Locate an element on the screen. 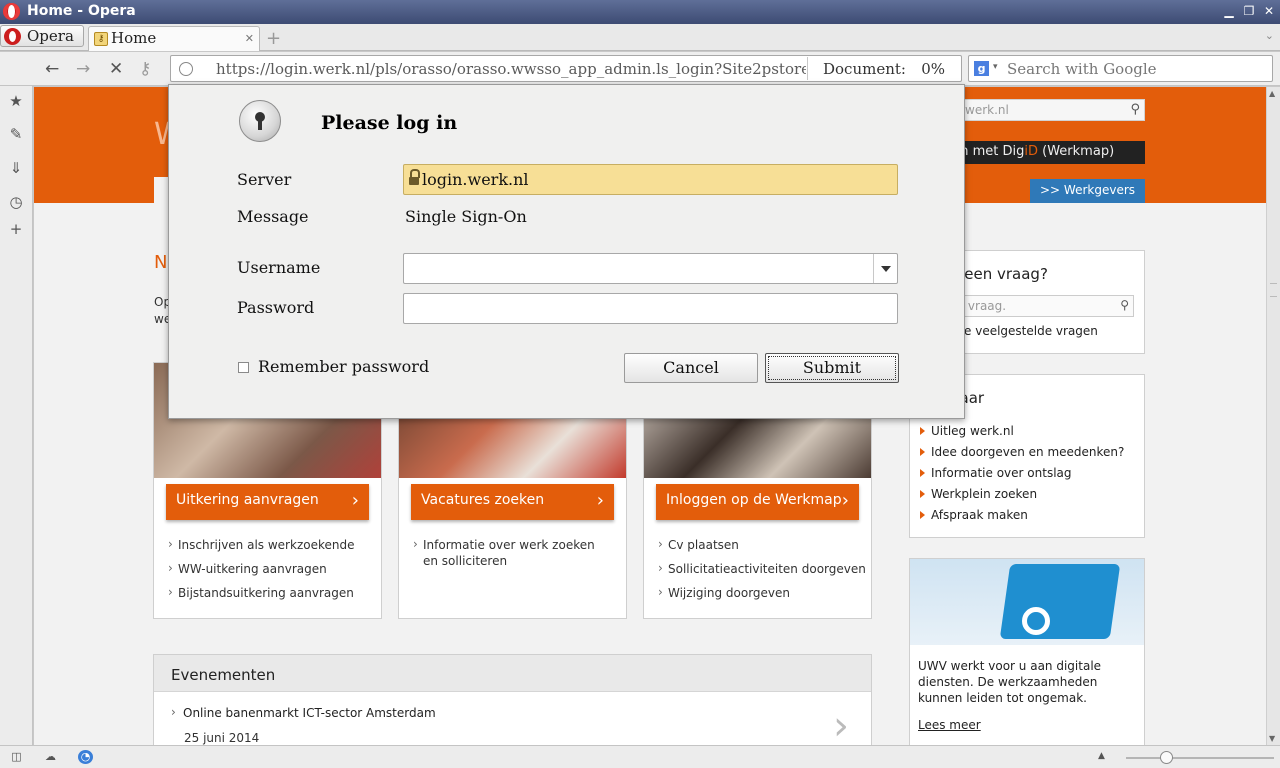 The width and height of the screenshot is (1280, 768). search-engine-dropdown-icon: ▾ is located at coordinates (995, 67).